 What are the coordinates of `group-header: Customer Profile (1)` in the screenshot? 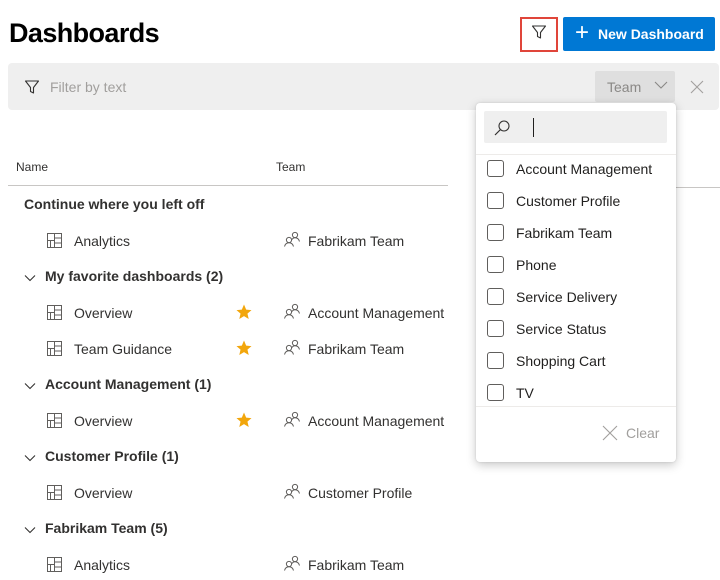 It's located at (235, 456).